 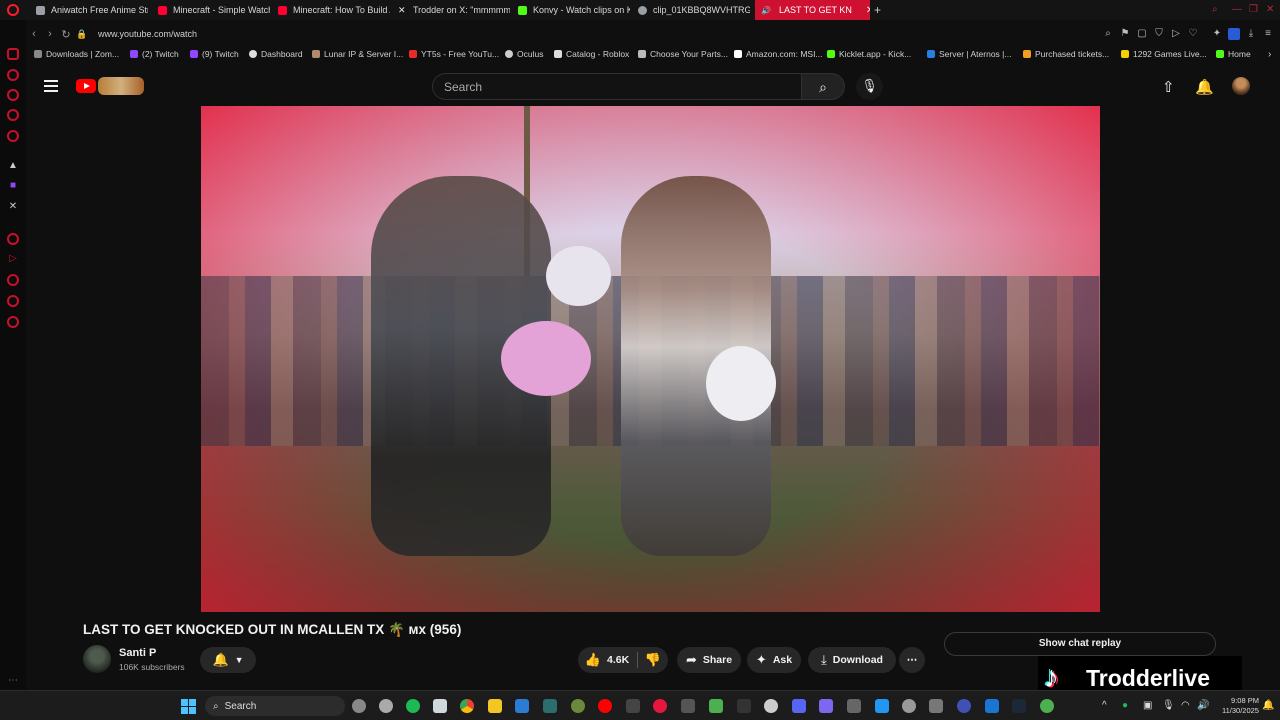 I want to click on youtube-logo, so click(x=86, y=86).